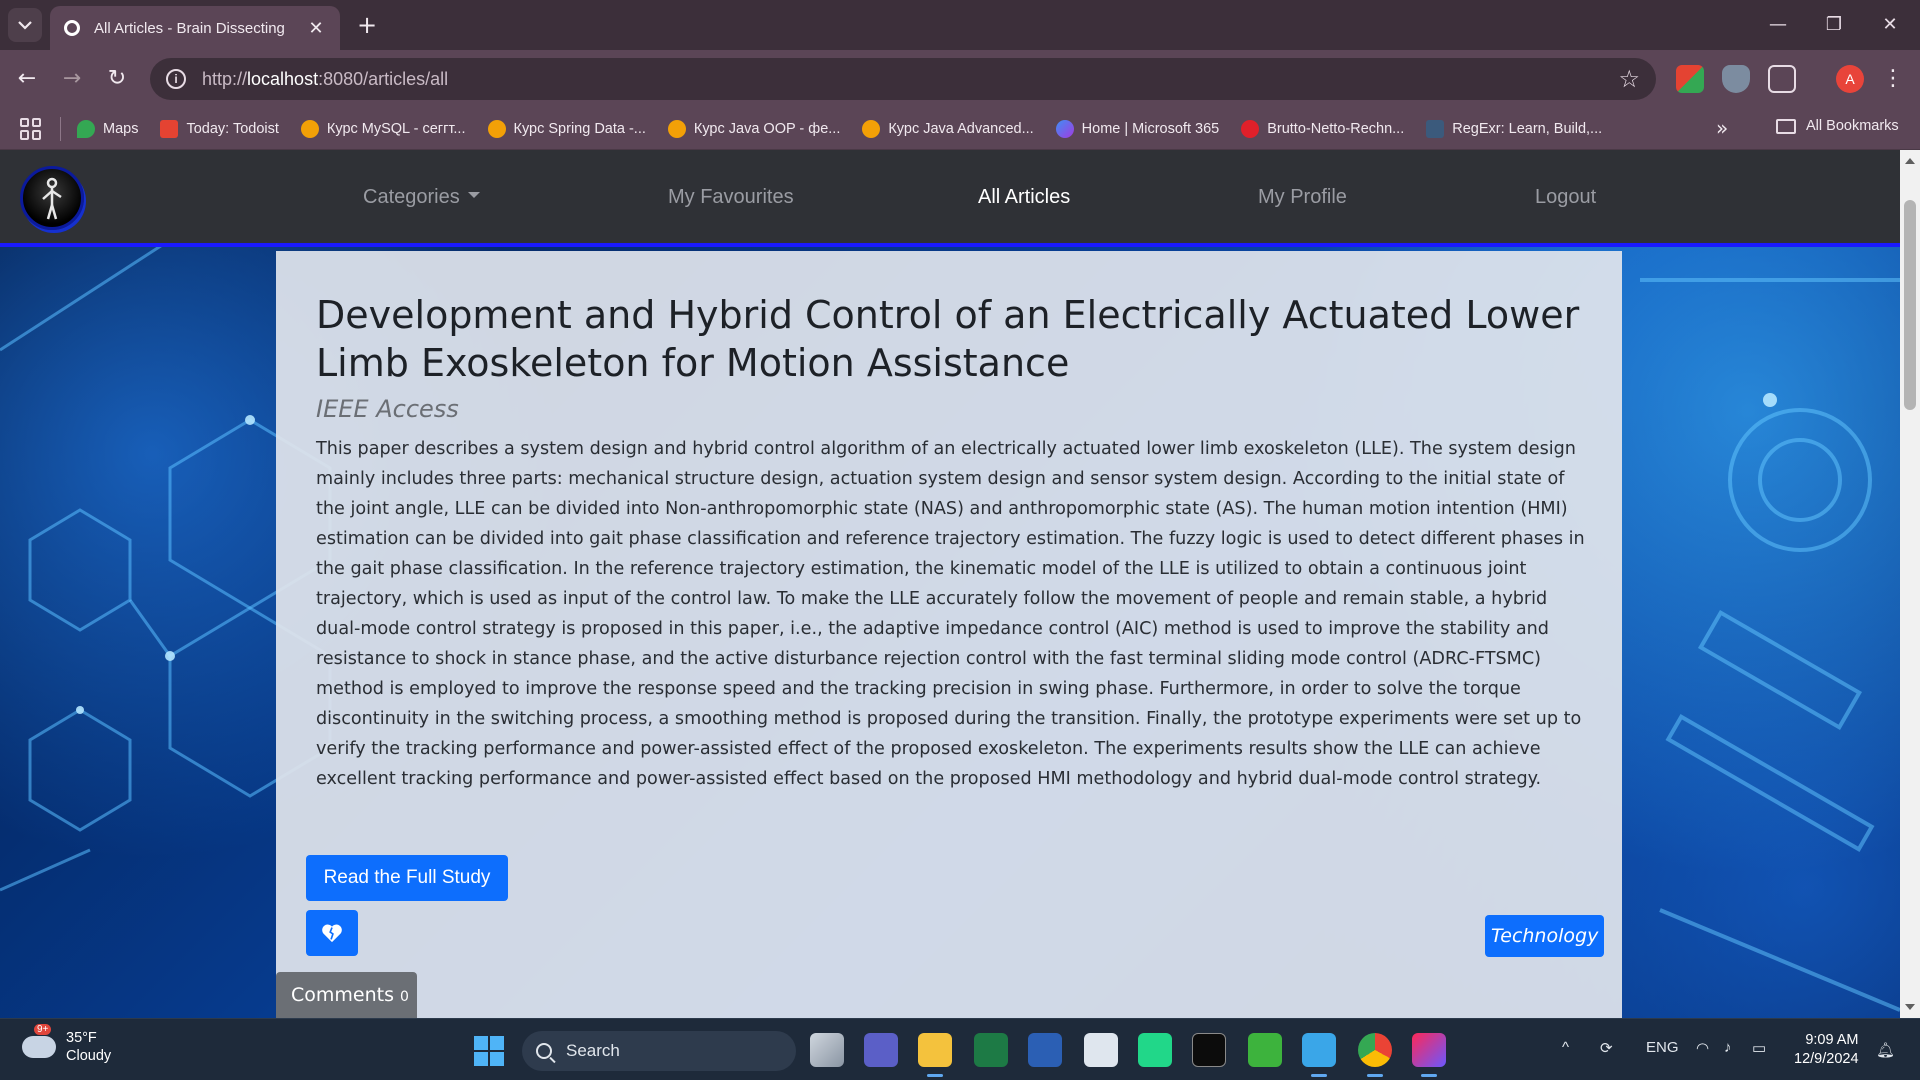 Image resolution: width=1920 pixels, height=1080 pixels. What do you see at coordinates (1150, 128) in the screenshot?
I see `bookmark-label: Home | Microsoft 365` at bounding box center [1150, 128].